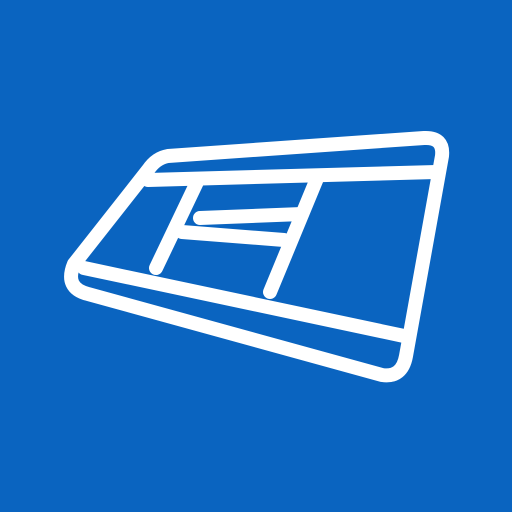  What do you see at coordinates (251, 216) in the screenshot?
I see `middle-top-divider` at bounding box center [251, 216].